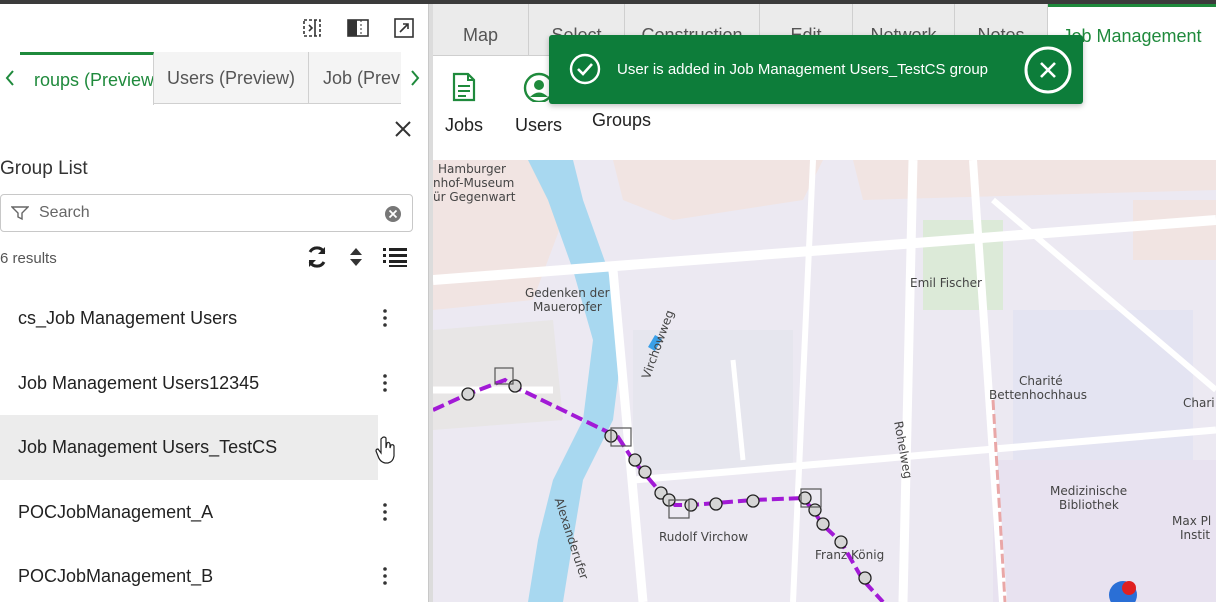  Describe the element at coordinates (20, 215) in the screenshot. I see `filter-icon` at that location.